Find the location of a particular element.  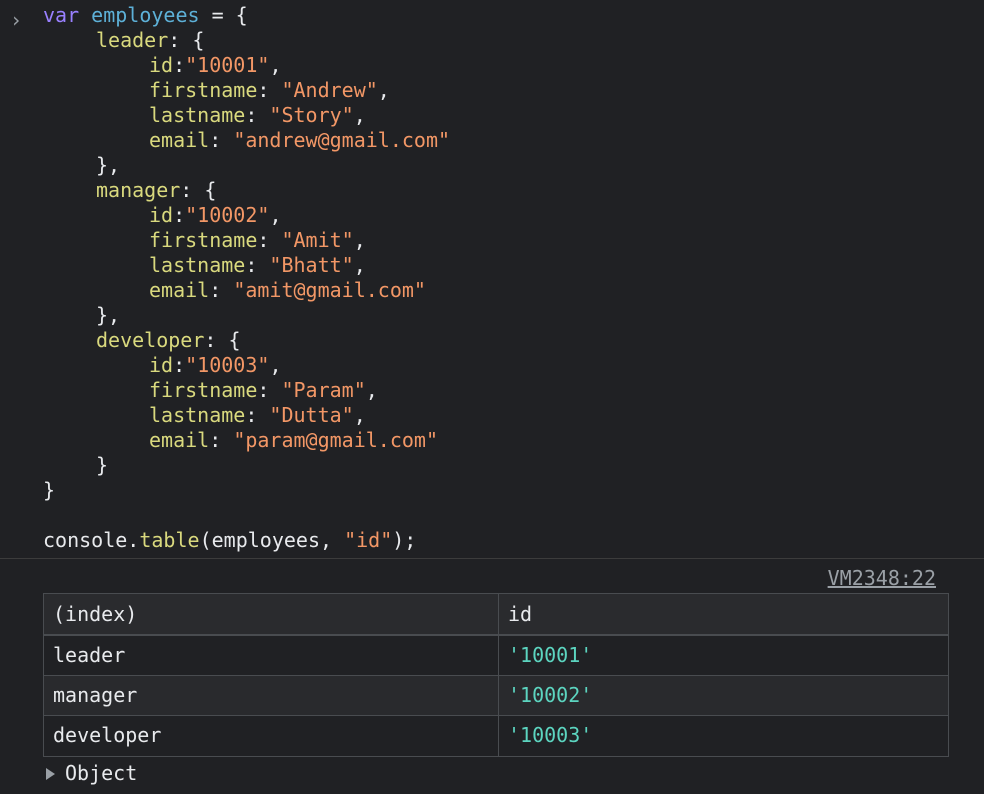

string-value: "Bhatt" is located at coordinates (311, 265).